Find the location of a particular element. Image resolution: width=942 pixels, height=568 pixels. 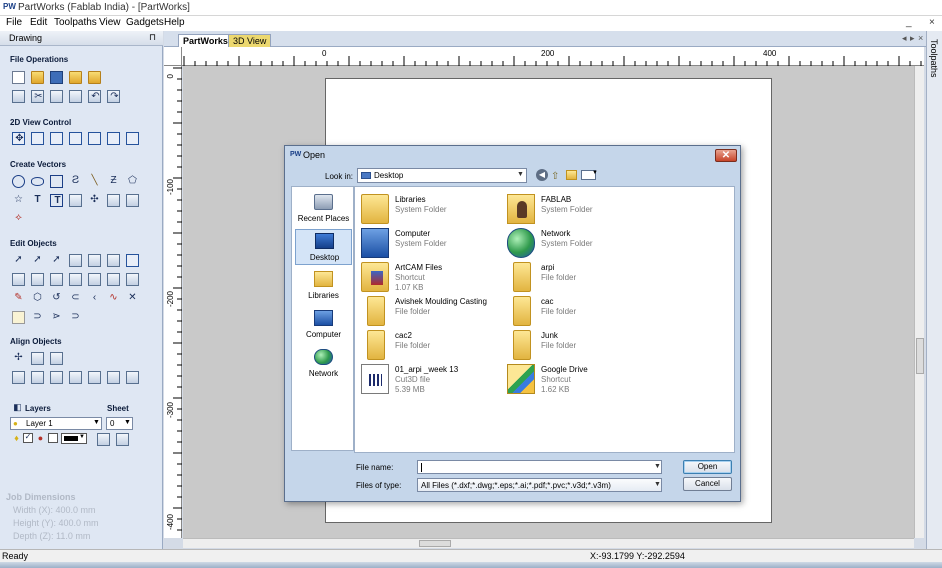

import-icon is located at coordinates (75, 77).